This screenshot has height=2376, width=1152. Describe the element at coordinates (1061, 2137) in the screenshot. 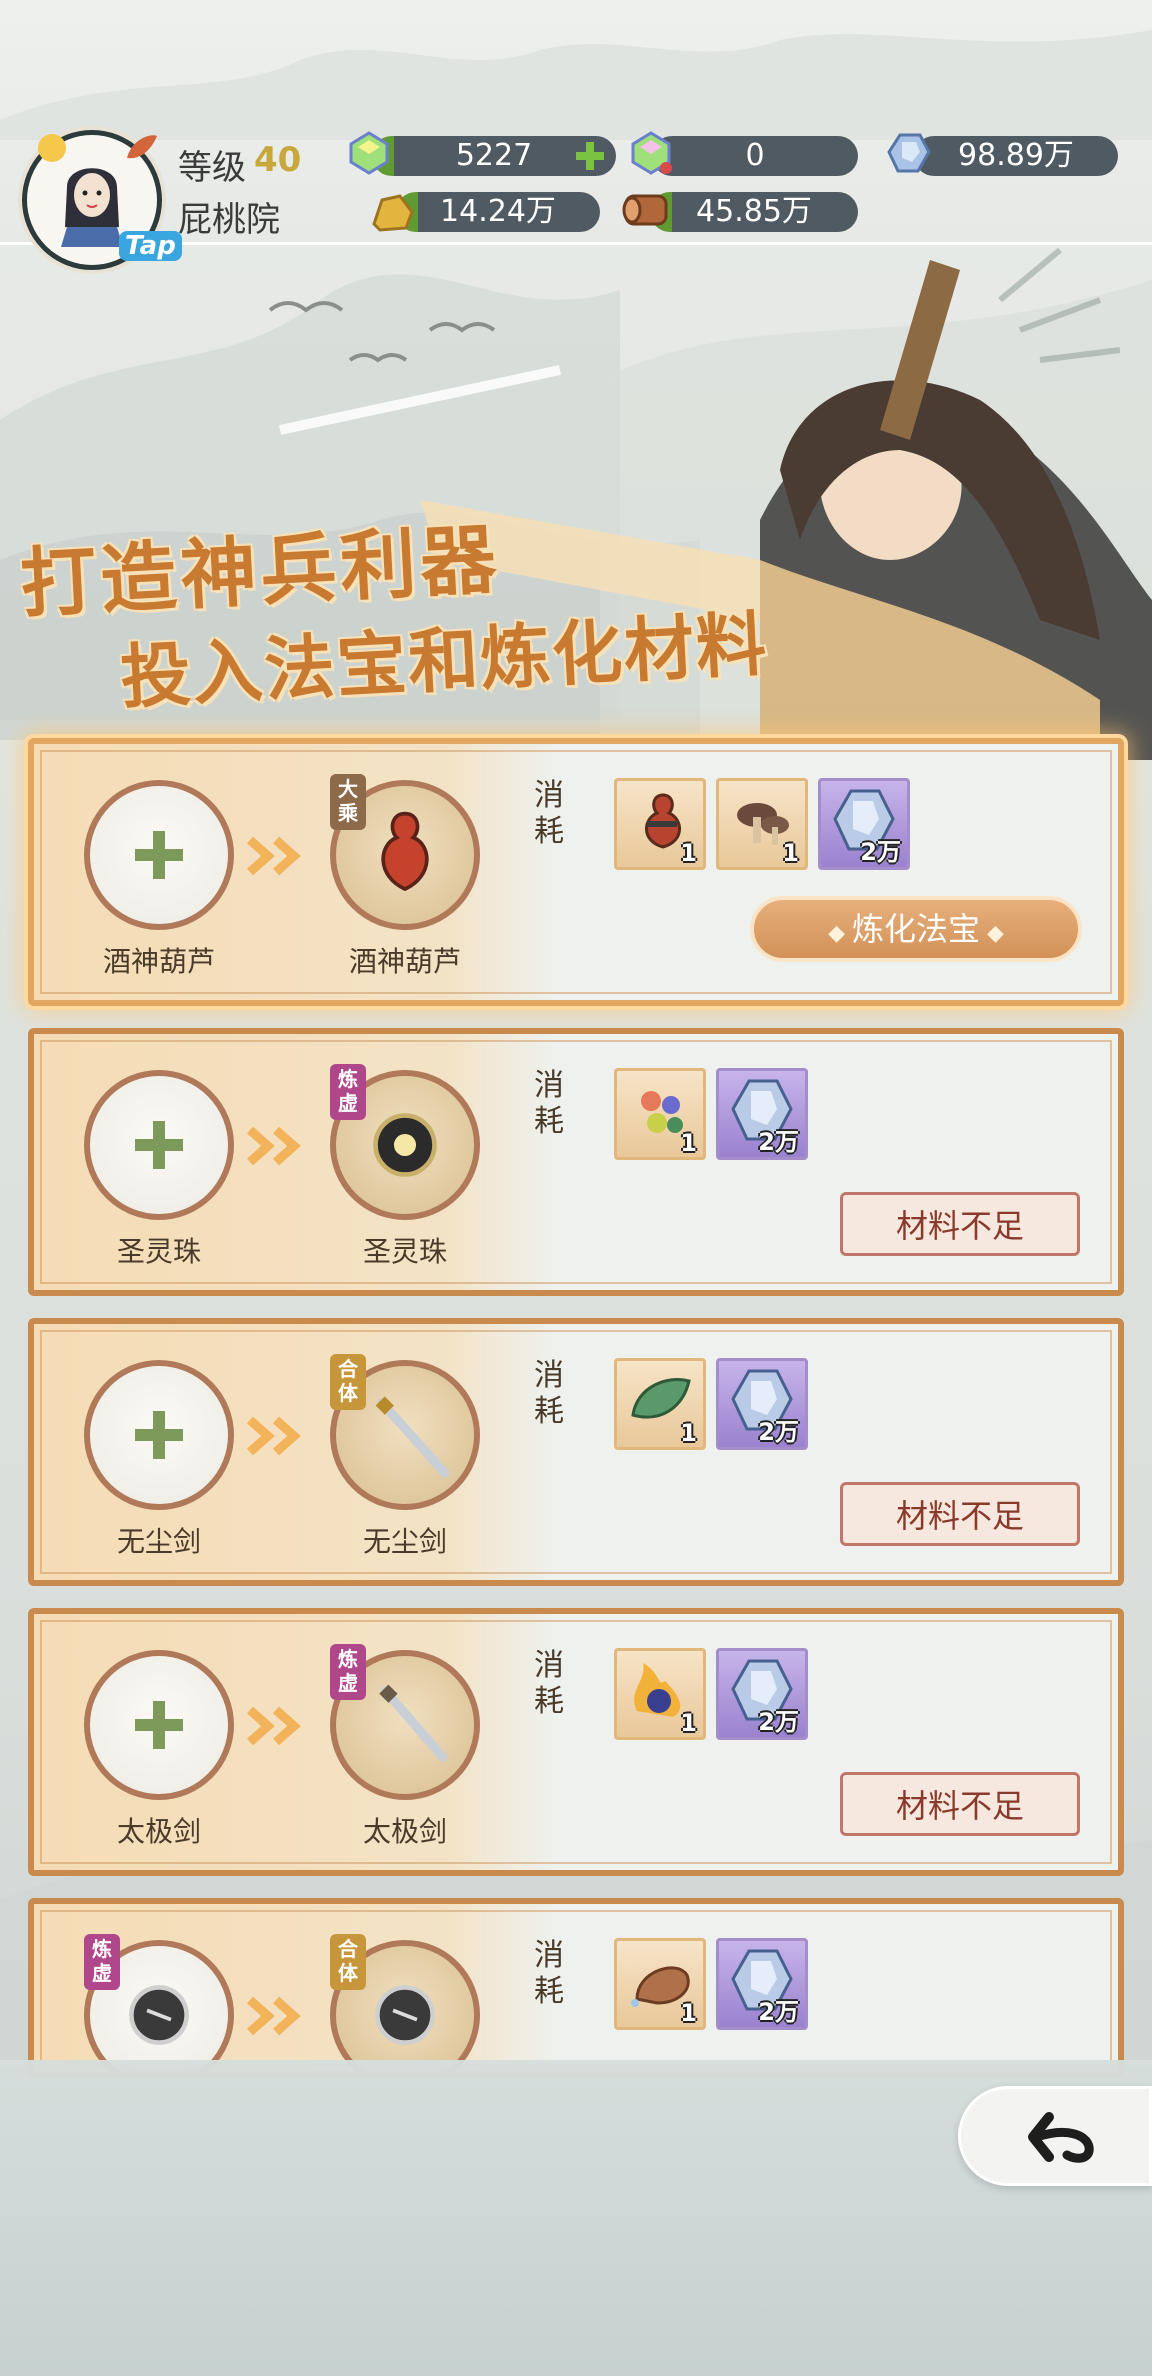

I see `back-arrow-icon` at that location.